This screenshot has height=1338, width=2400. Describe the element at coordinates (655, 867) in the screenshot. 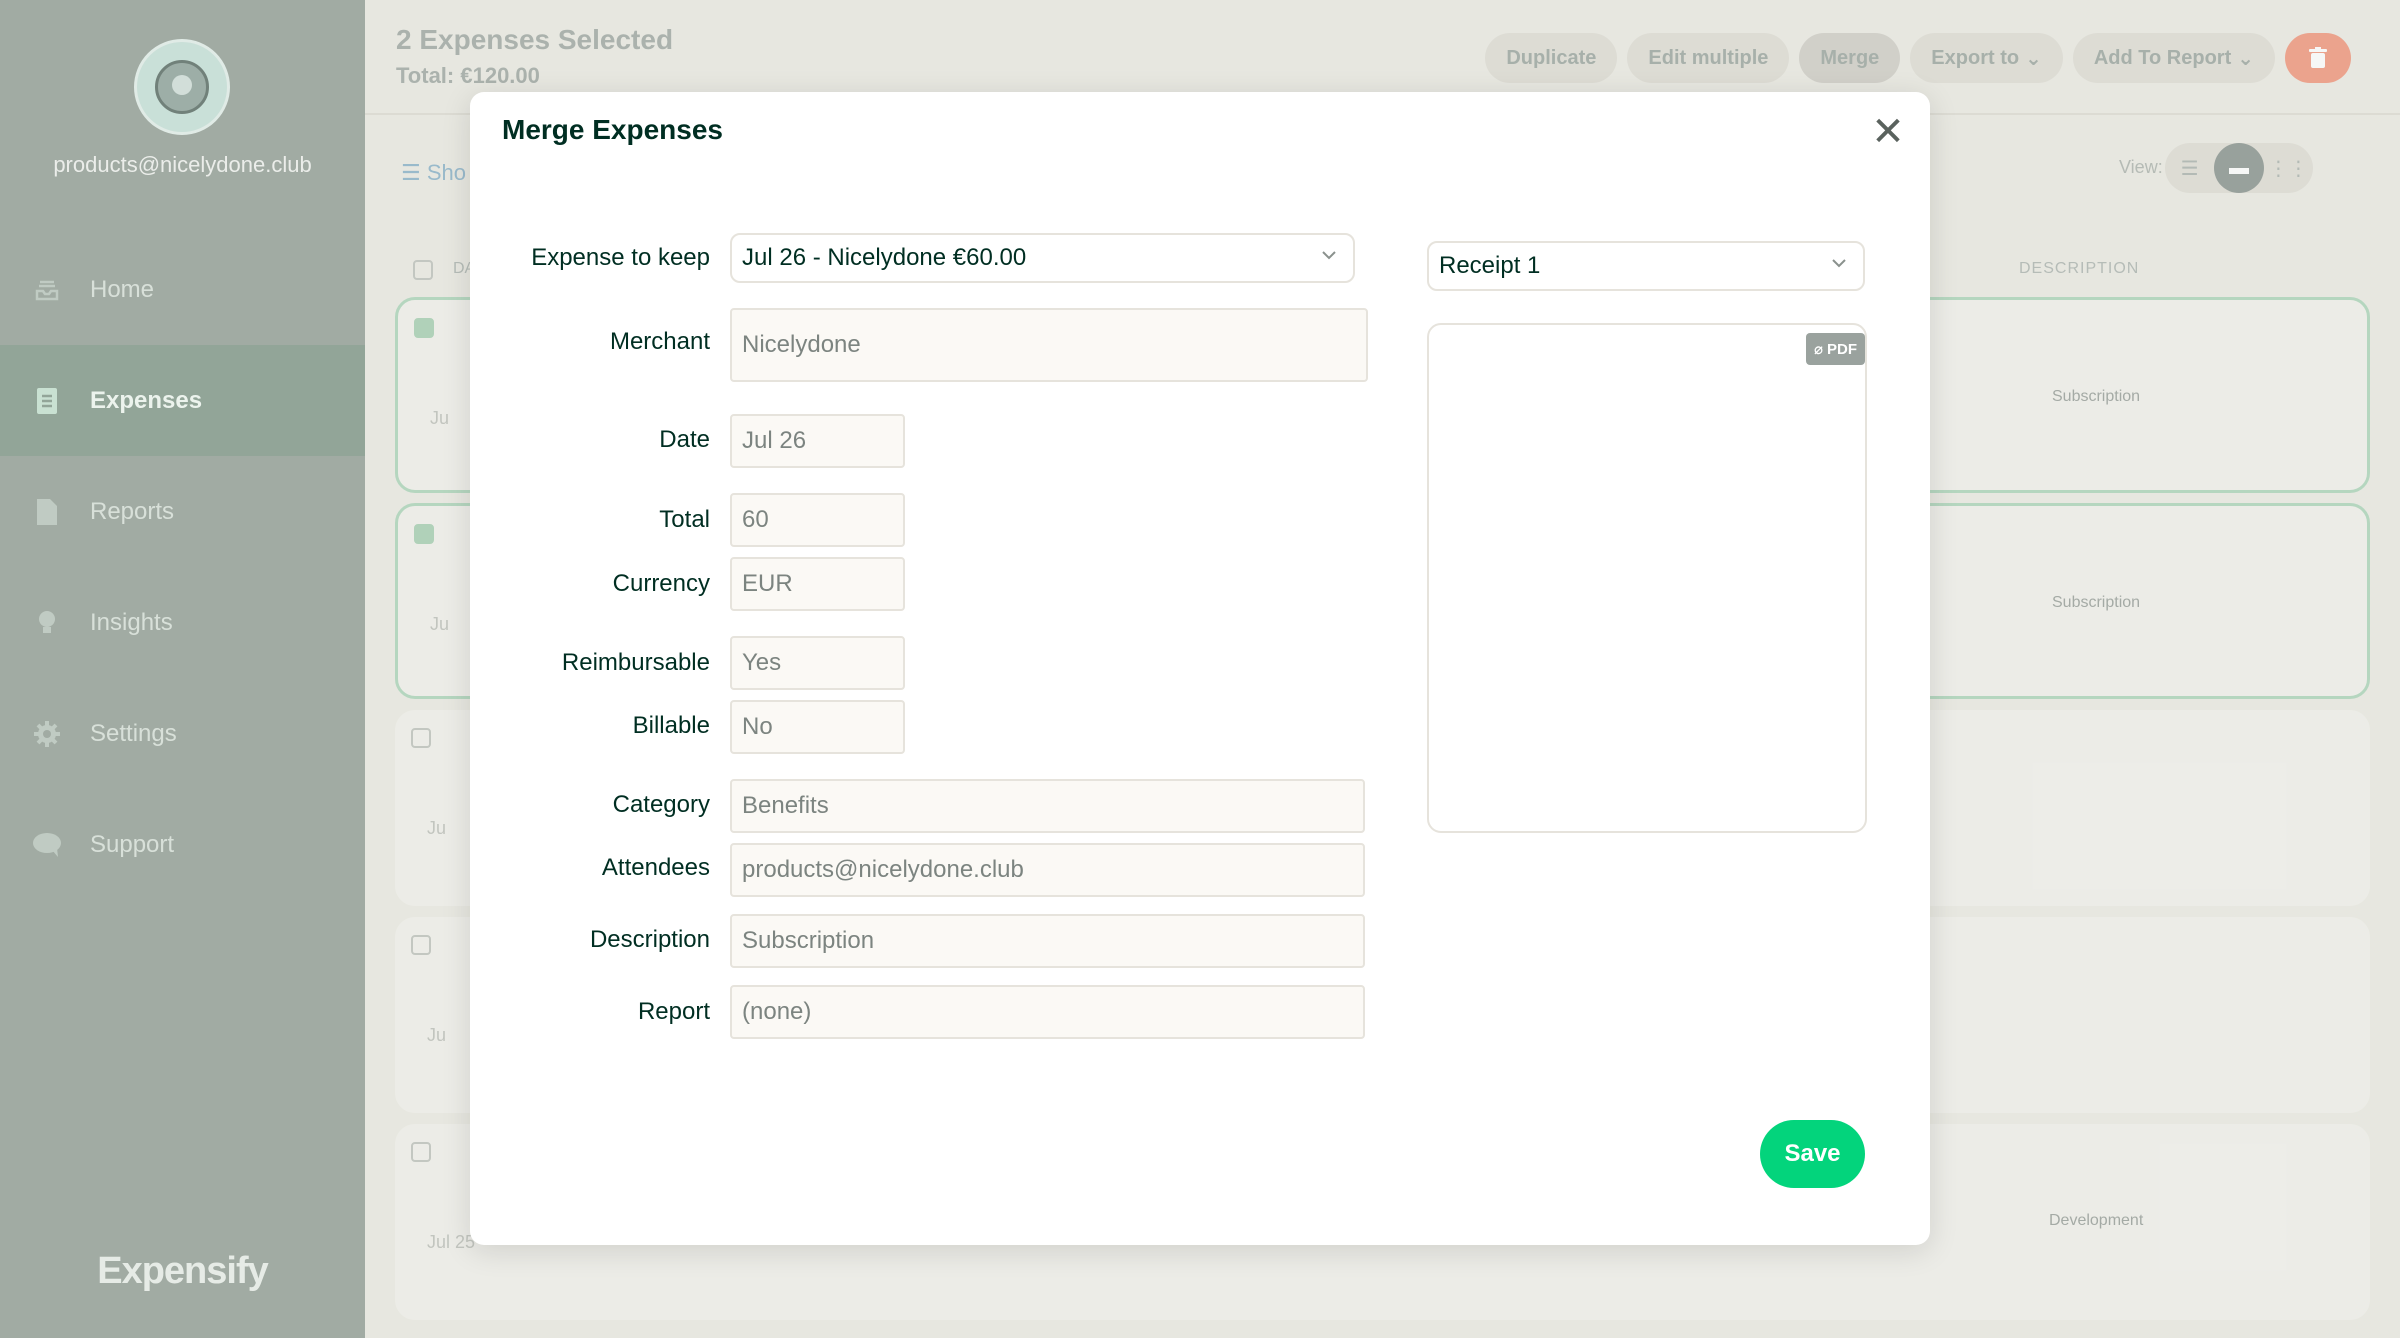

I see `attendees-label: Attendees` at that location.